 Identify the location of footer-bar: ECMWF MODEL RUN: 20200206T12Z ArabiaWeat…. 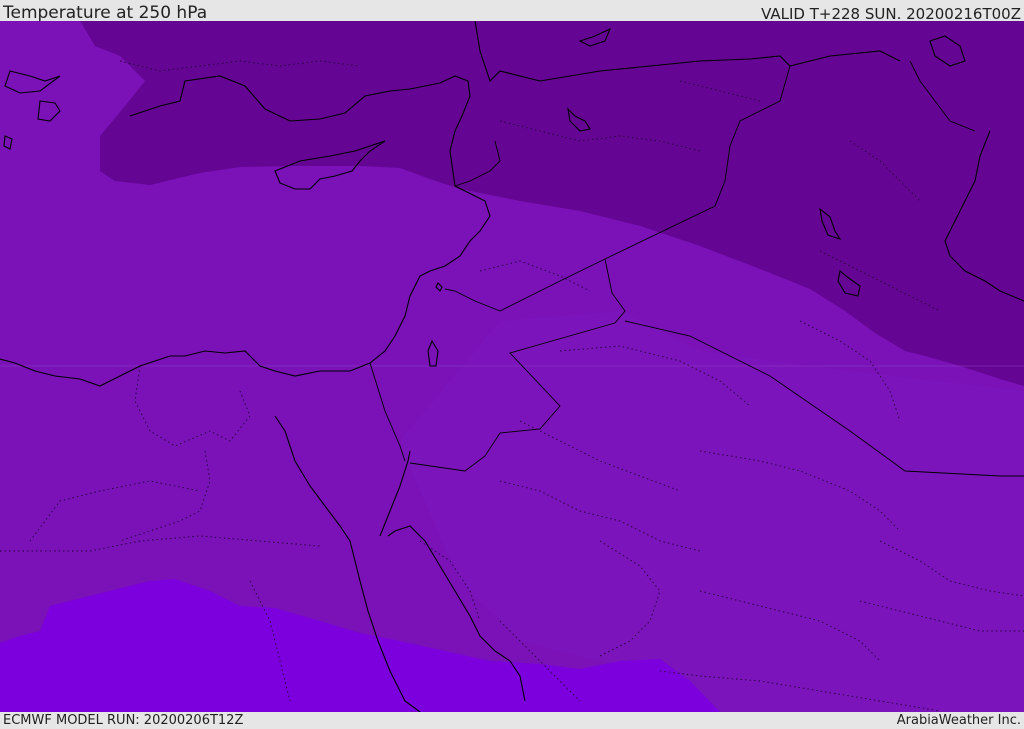
(512, 720).